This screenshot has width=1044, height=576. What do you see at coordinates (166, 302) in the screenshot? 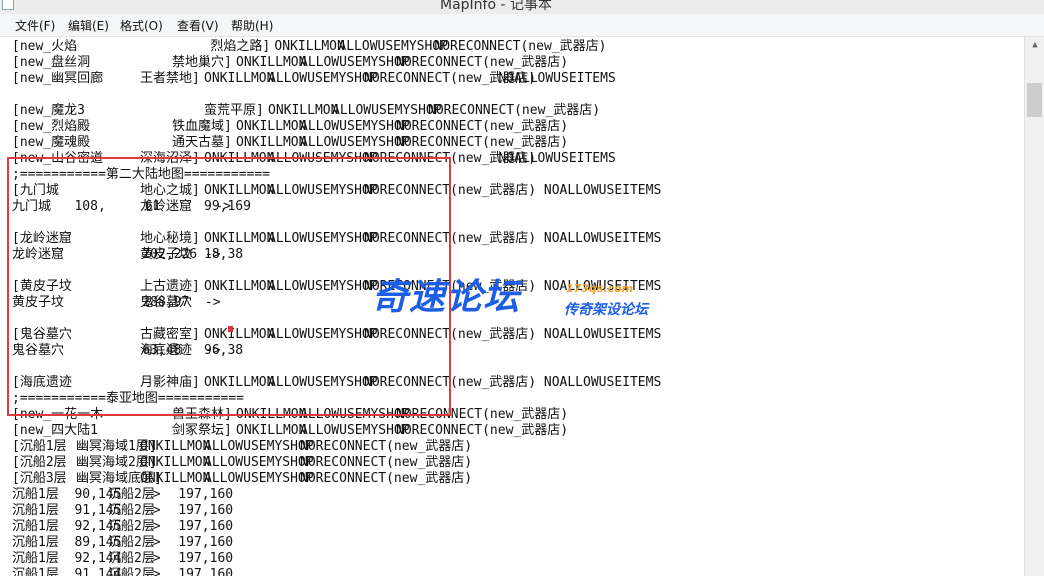
I see `line-text: 鬼谷墓穴` at bounding box center [166, 302].